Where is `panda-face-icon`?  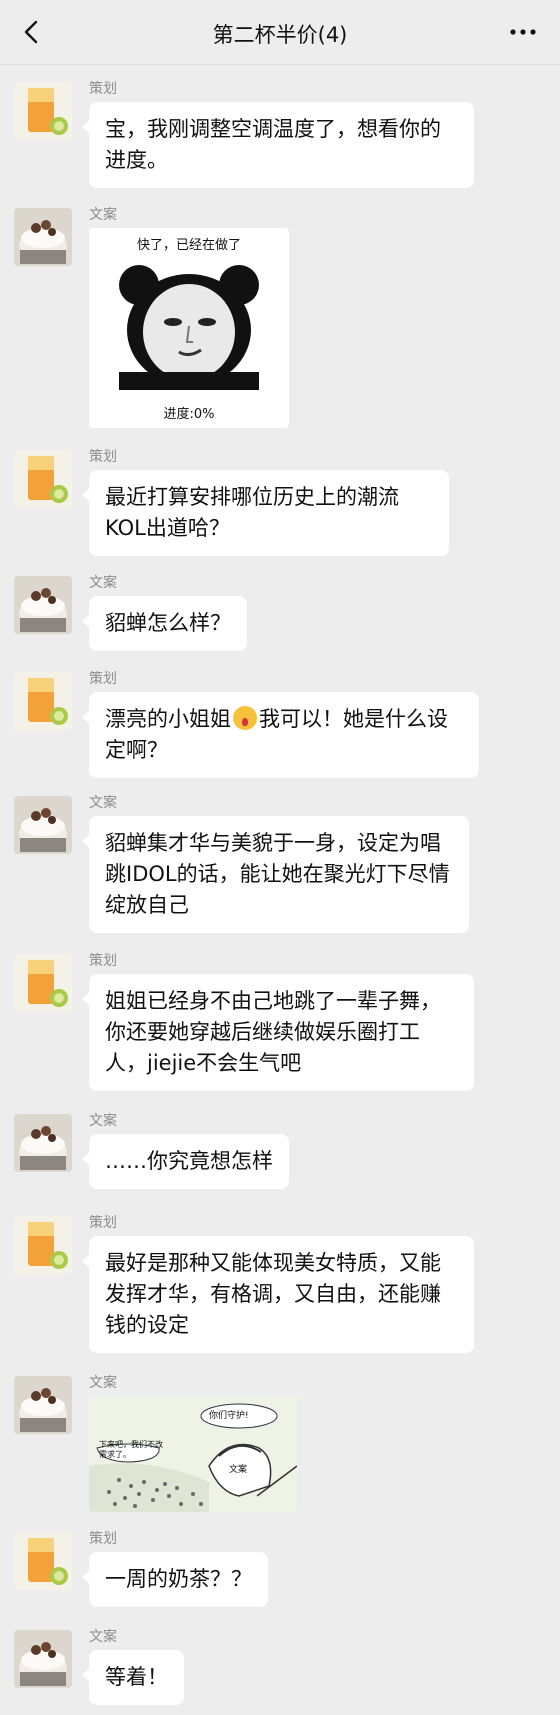 panda-face-icon is located at coordinates (189, 327).